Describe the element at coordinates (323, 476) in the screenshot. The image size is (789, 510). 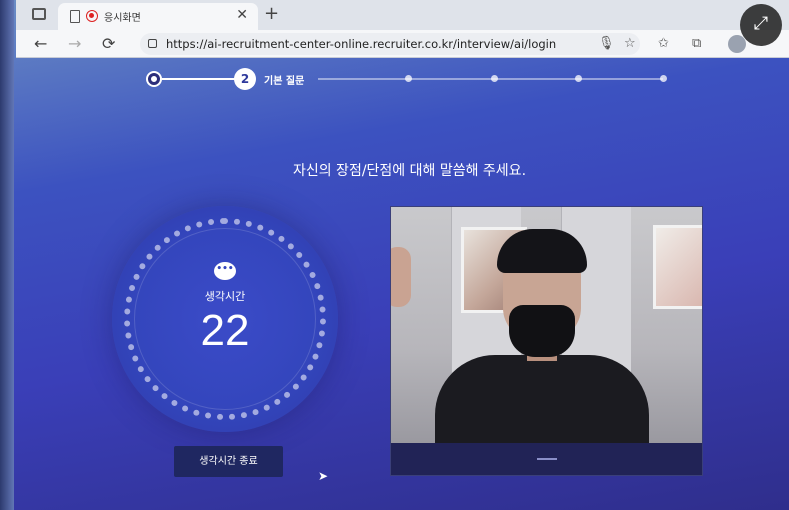
I see `mouse-cursor-icon: ➤` at that location.